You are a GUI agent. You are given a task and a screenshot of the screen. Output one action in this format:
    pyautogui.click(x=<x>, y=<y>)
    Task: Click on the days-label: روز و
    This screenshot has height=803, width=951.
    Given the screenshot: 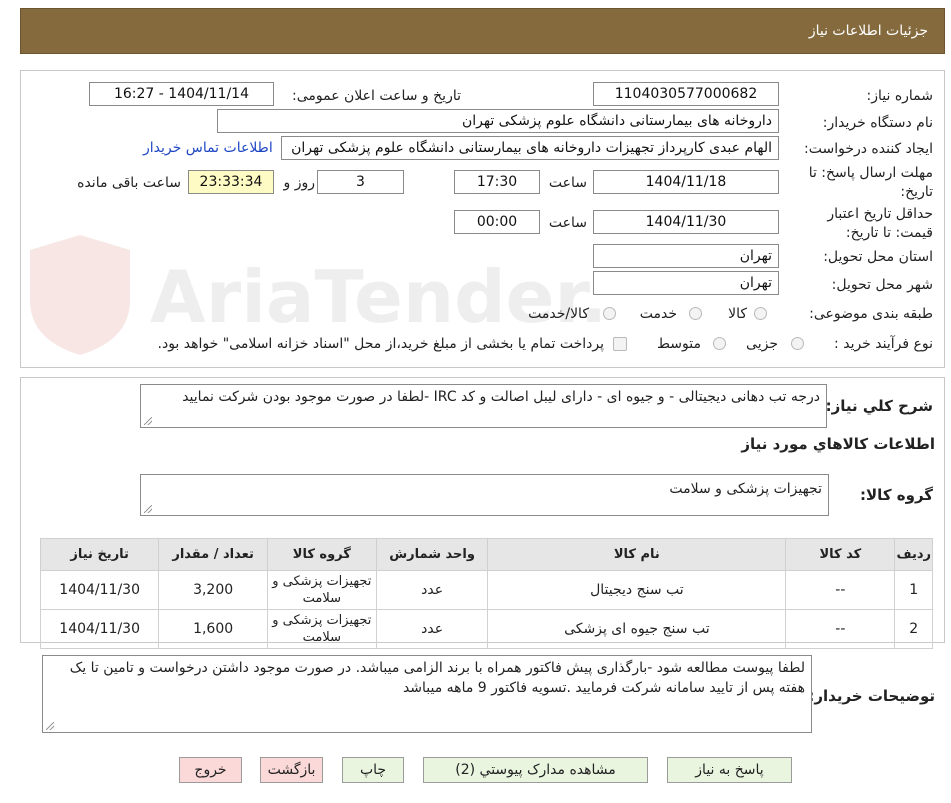 What is the action you would take?
    pyautogui.click(x=299, y=183)
    